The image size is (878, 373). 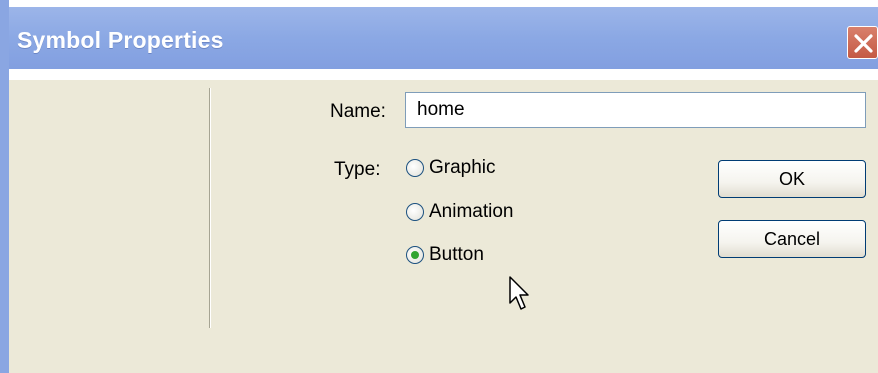 What do you see at coordinates (471, 211) in the screenshot?
I see `radio-animation-label: Animation` at bounding box center [471, 211].